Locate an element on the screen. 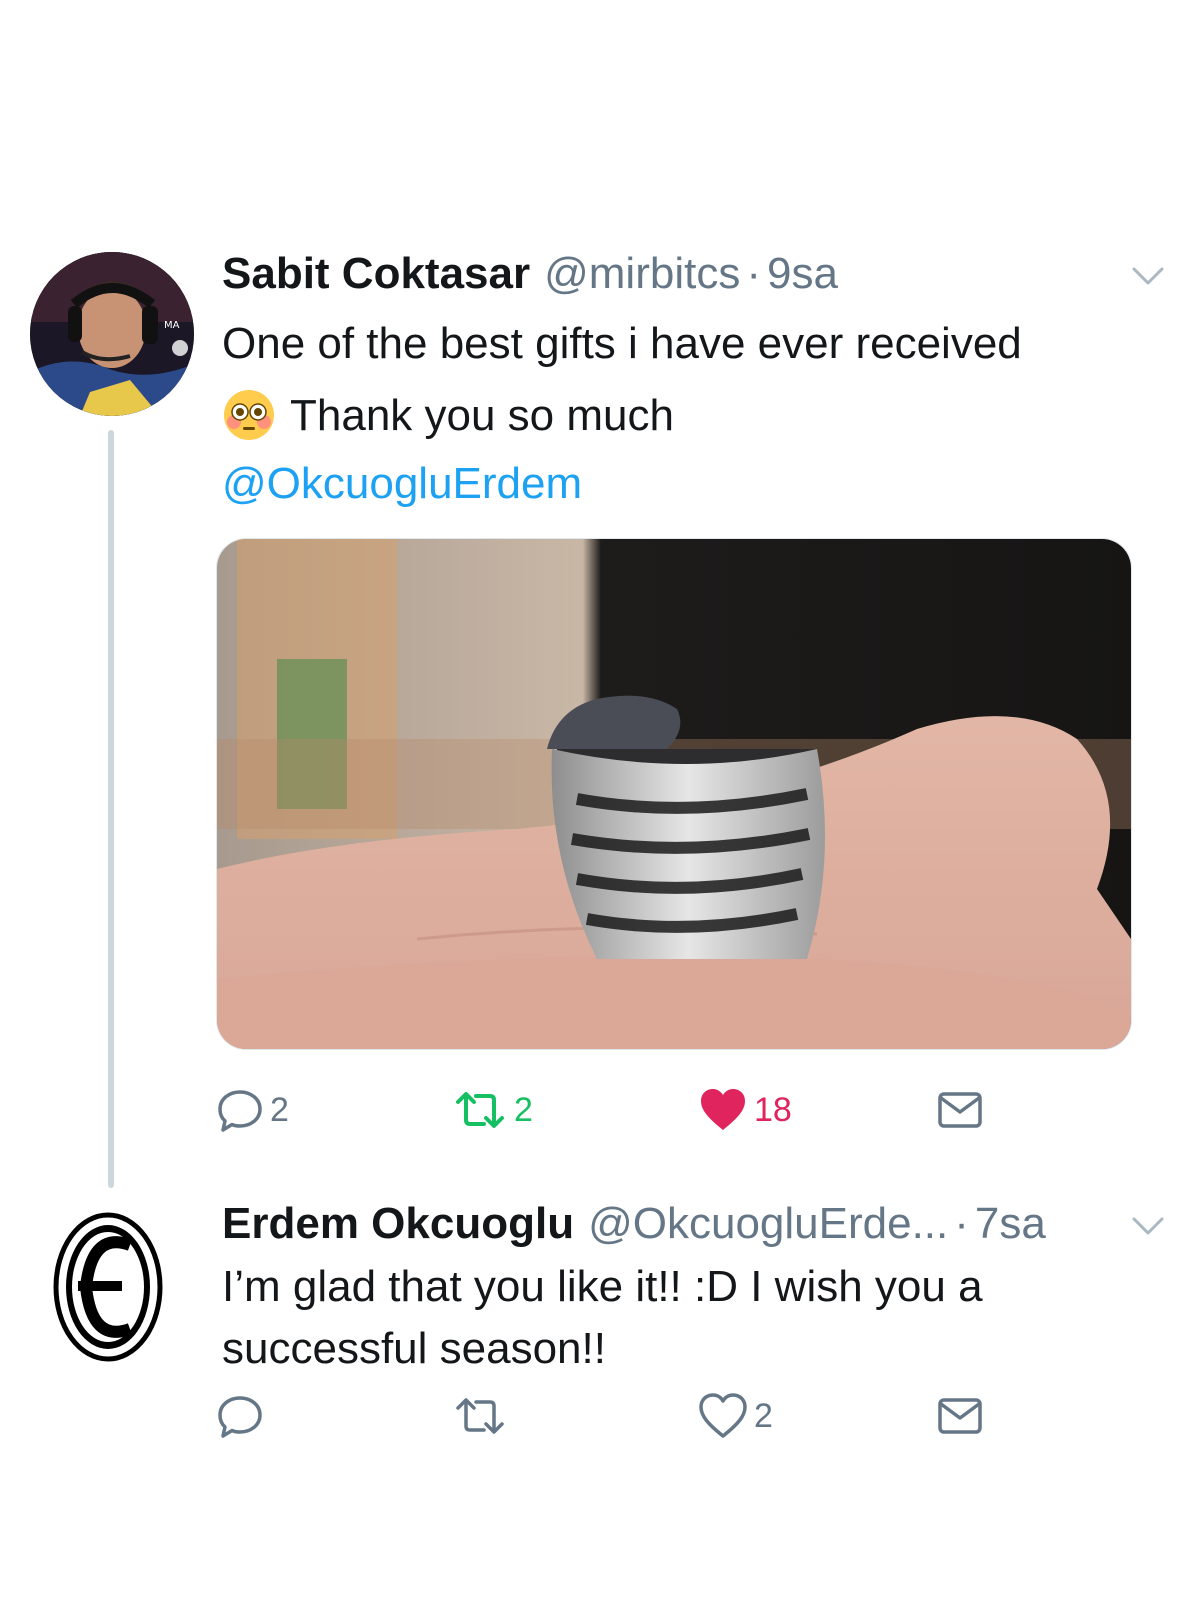 Image resolution: width=1200 pixels, height=1600 pixels. tweet-text-segment: Thank you so much is located at coordinates (482, 415).